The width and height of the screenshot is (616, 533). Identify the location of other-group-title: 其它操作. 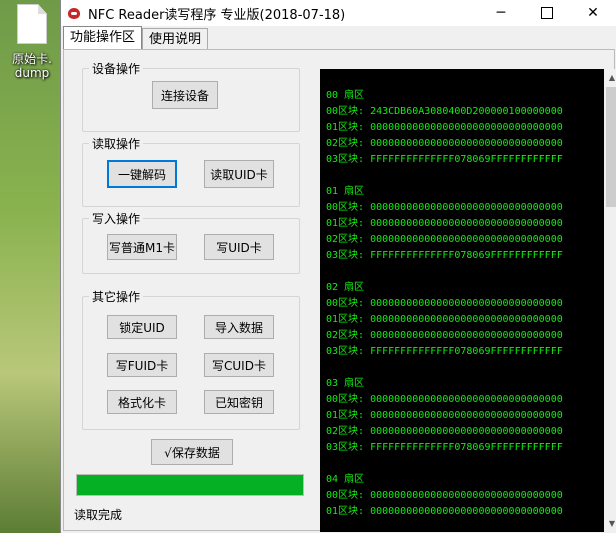
(116, 296).